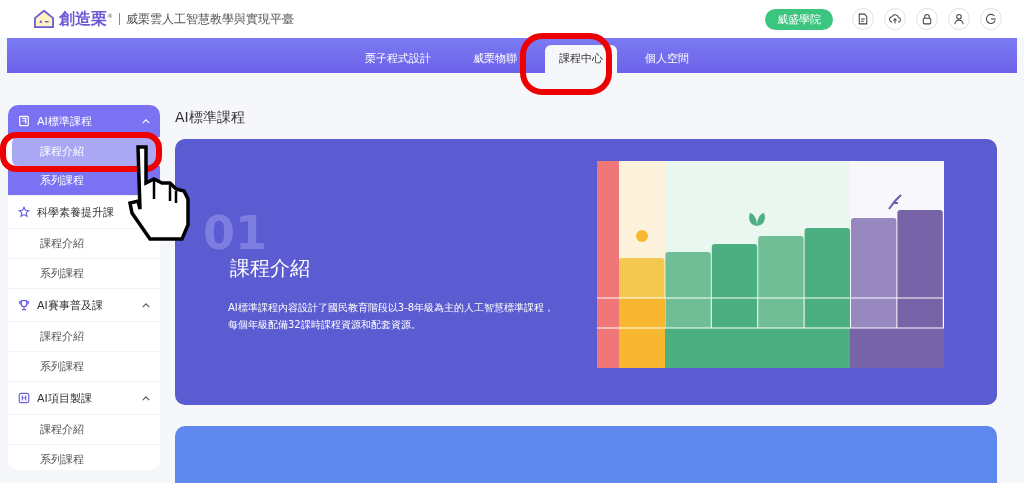 The width and height of the screenshot is (1024, 483). What do you see at coordinates (44, 19) in the screenshot?
I see `logo-icon` at bounding box center [44, 19].